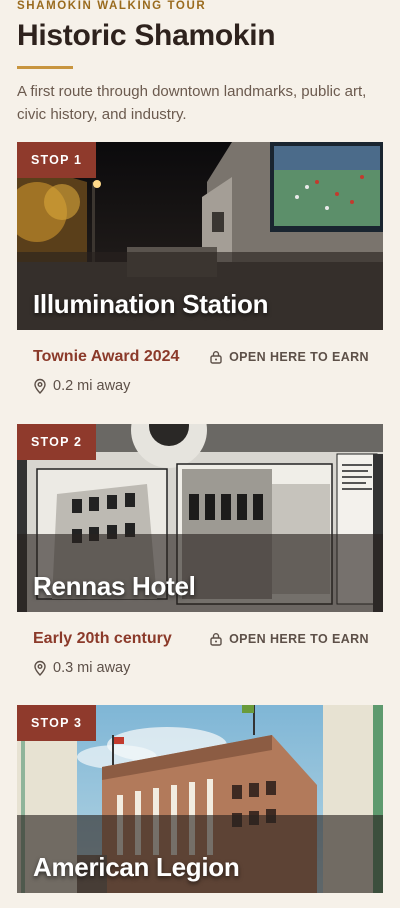 Image resolution: width=400 pixels, height=908 pixels. Describe the element at coordinates (92, 386) in the screenshot. I see `distance-text: 0.2 mi away` at that location.